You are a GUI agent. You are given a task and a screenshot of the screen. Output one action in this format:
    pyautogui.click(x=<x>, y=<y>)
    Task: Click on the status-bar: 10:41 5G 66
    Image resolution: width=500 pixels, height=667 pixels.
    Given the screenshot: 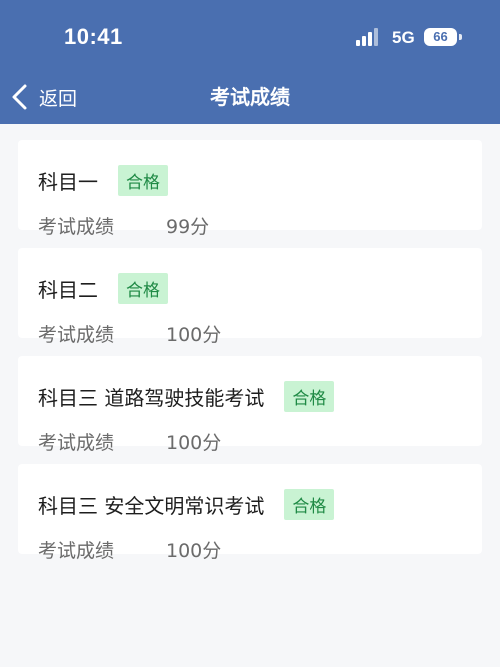 What is the action you would take?
    pyautogui.click(x=250, y=35)
    